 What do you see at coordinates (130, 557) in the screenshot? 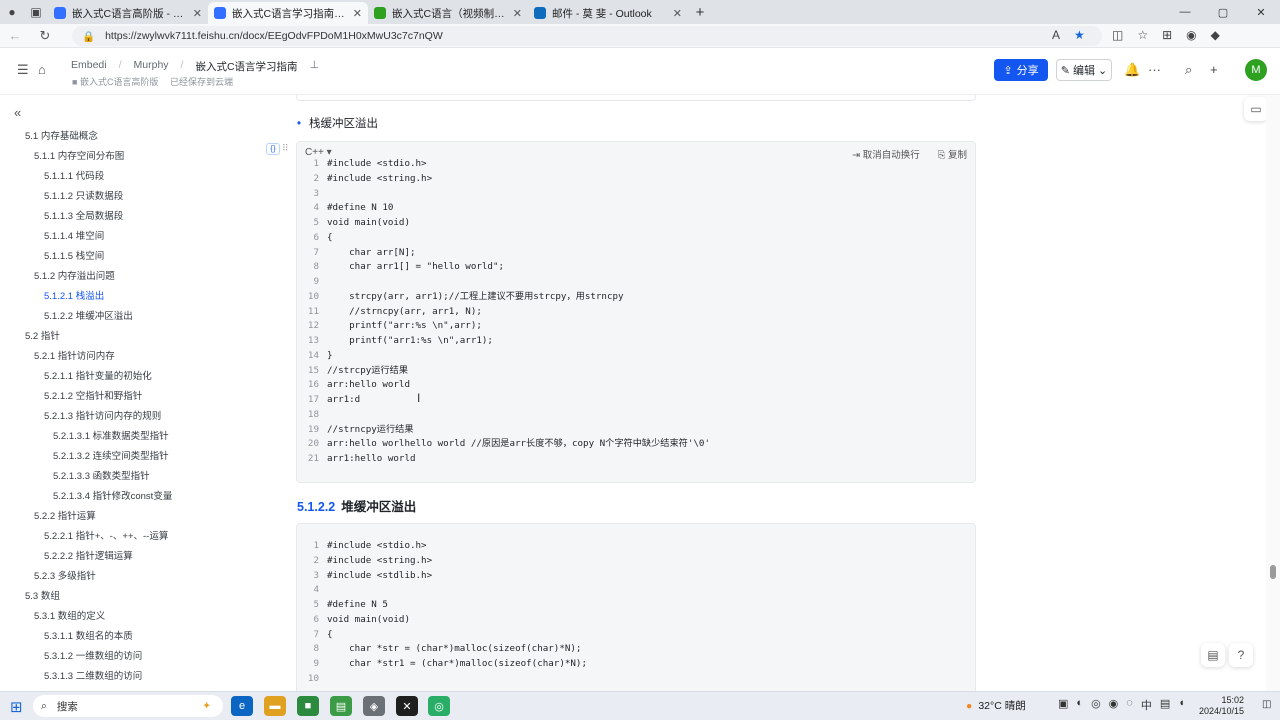
I see `toc-item: 5.2.2.2 指针逻辑运算` at bounding box center [130, 557].